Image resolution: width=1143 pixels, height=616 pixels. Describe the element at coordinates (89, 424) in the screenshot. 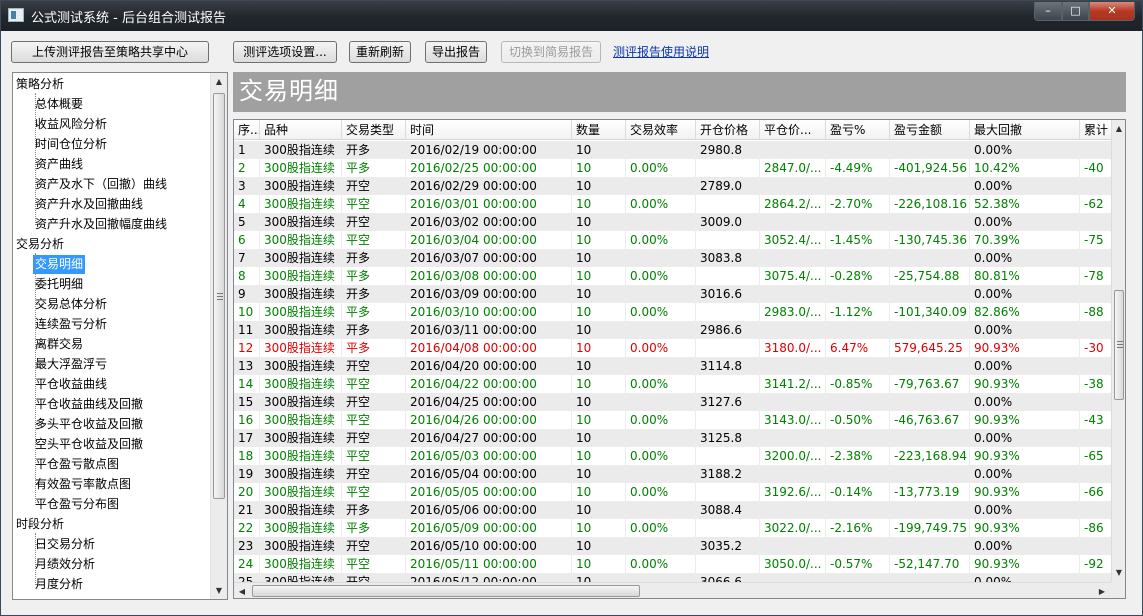

I see `tree-item: 多头平仓收益及回撤` at that location.